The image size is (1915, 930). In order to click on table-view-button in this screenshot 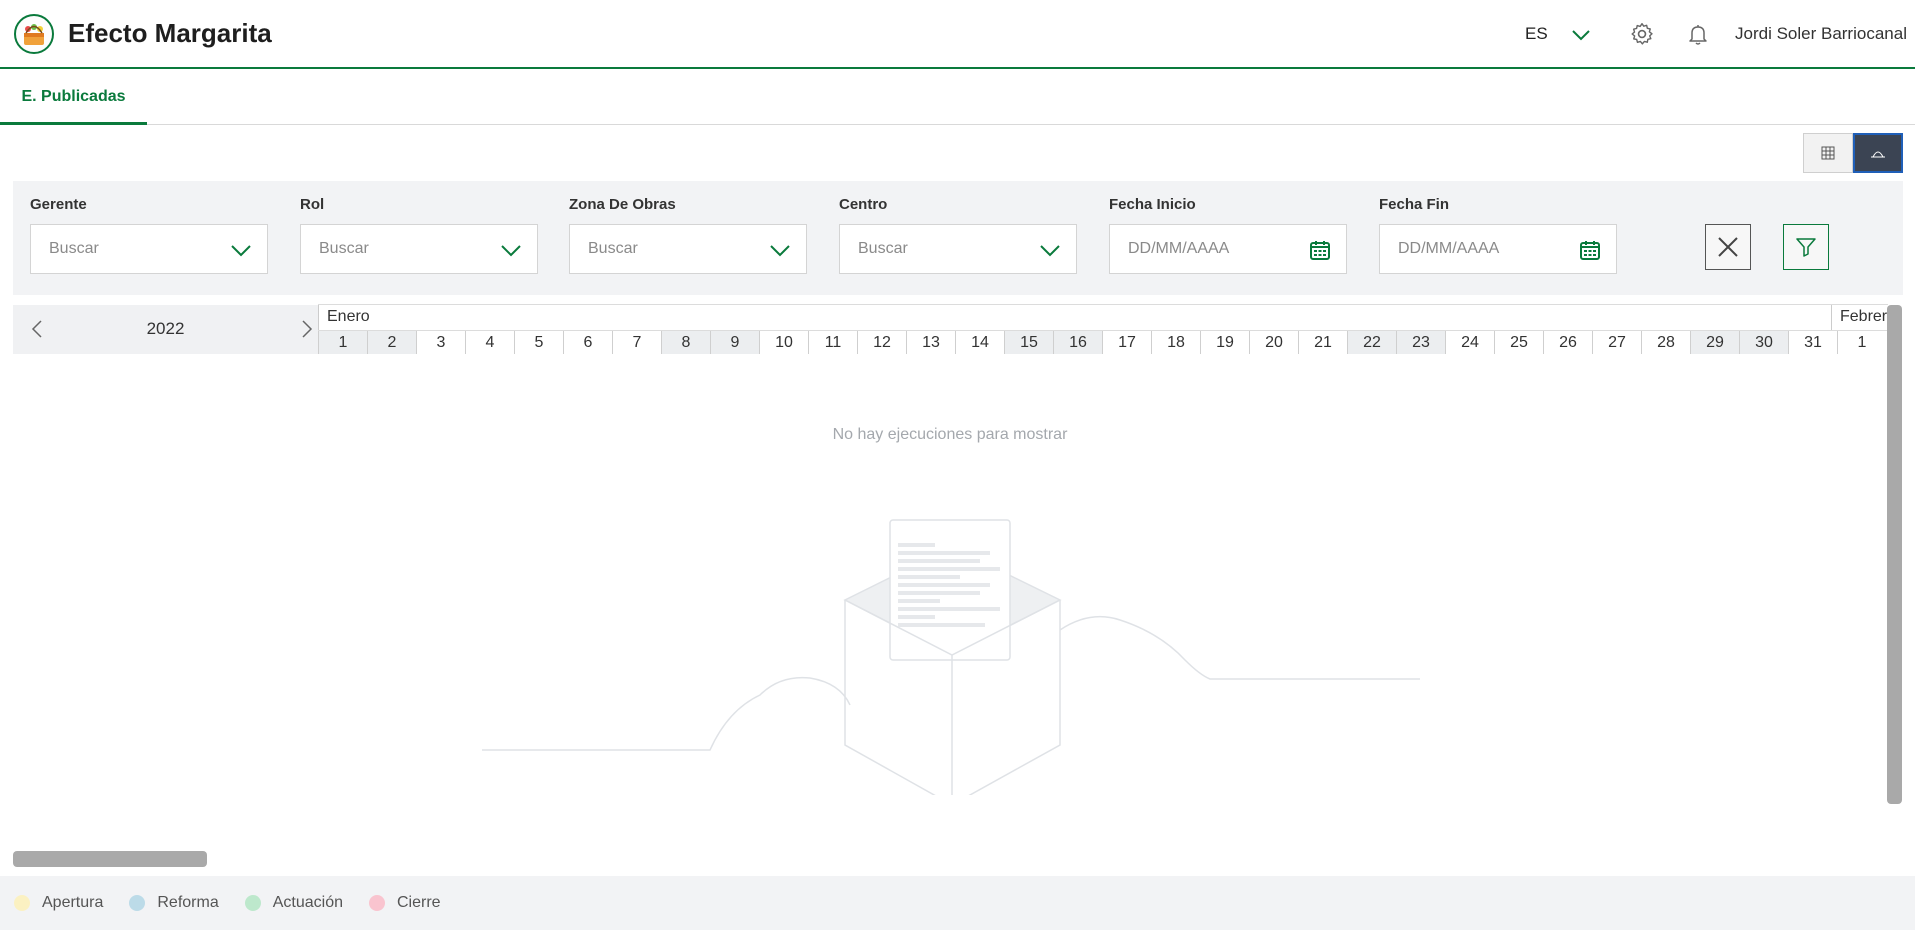, I will do `click(1828, 153)`.